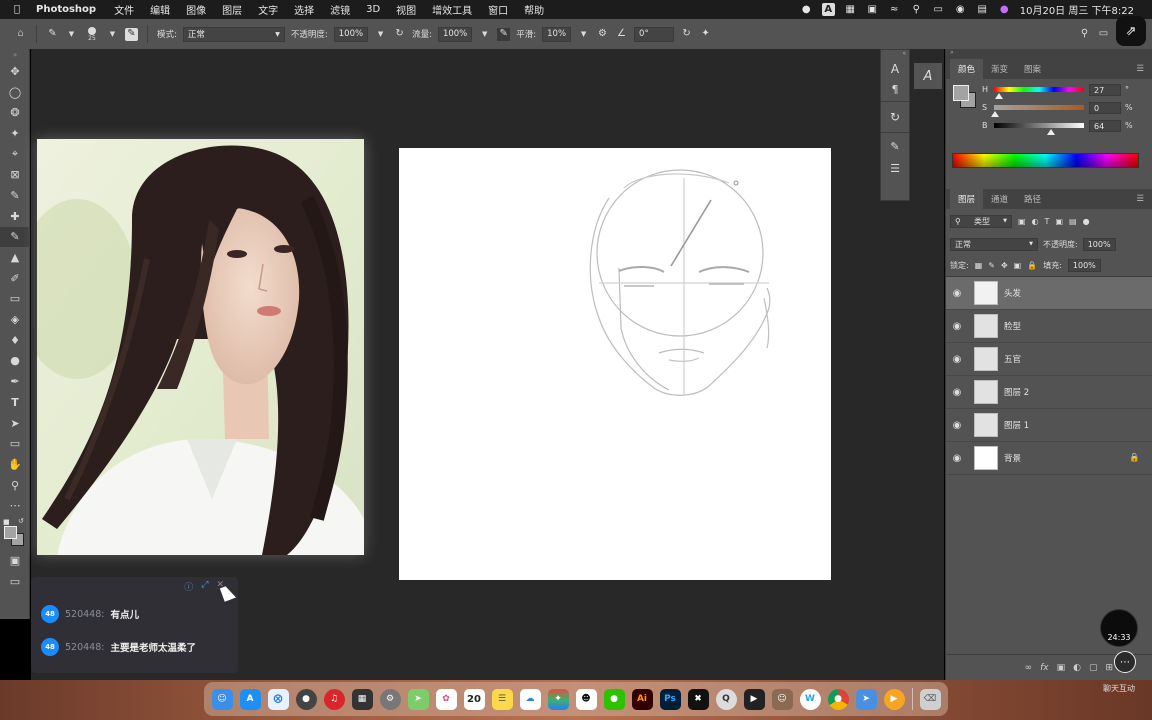 Image resolution: width=1152 pixels, height=720 pixels. What do you see at coordinates (1049, 359) in the screenshot?
I see `layer-row: ◉ 五官` at bounding box center [1049, 359].